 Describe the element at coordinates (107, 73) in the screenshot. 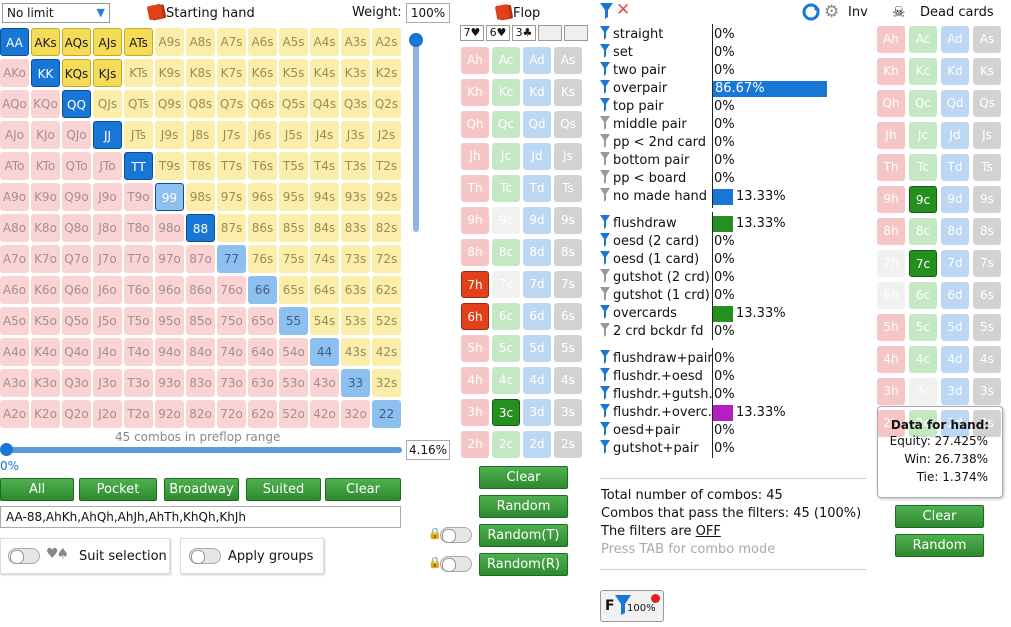

I see `hand-cell: KJs` at that location.